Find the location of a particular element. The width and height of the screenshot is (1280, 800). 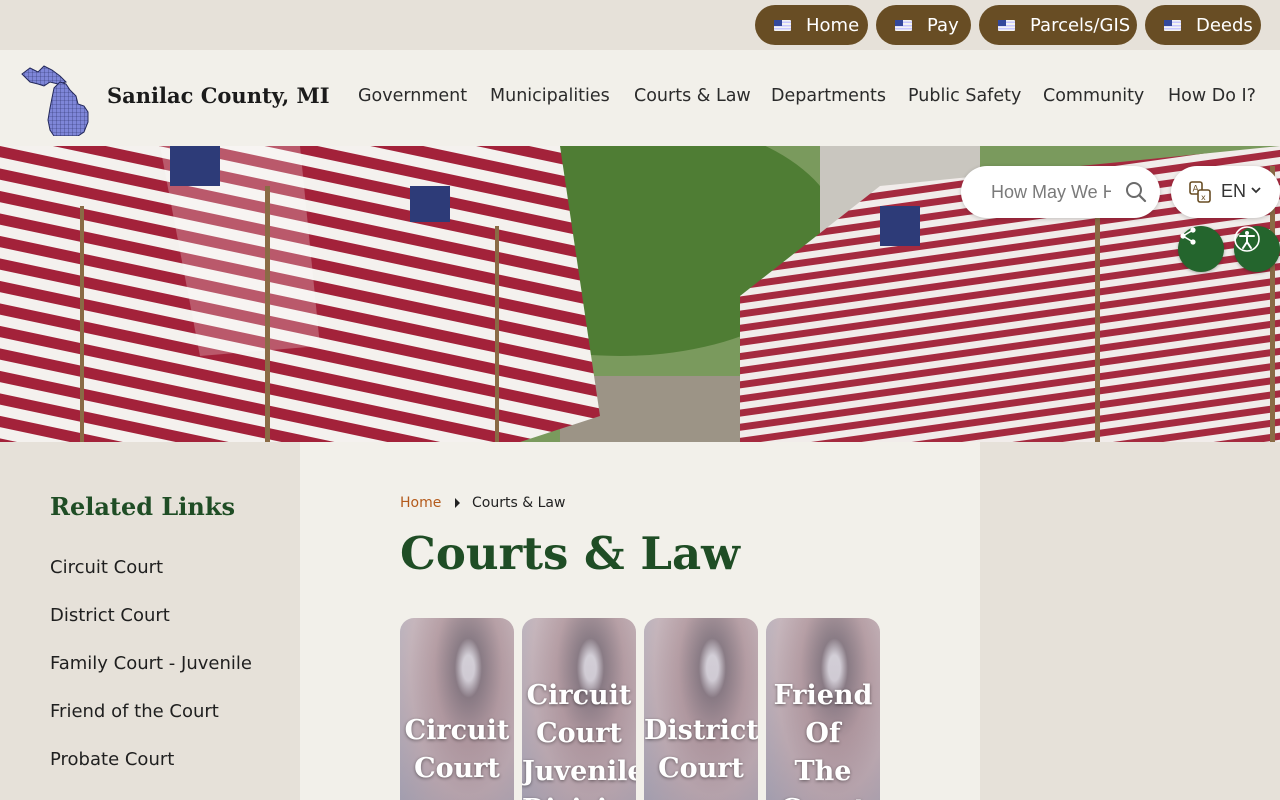

translate-icon: A x is located at coordinates (1200, 192).